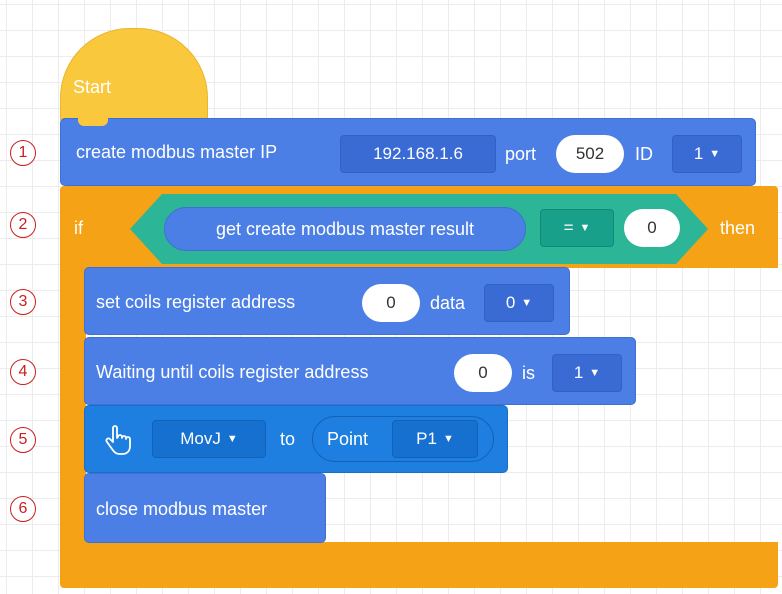 The height and width of the screenshot is (594, 782). I want to click on get-result-label: get create modbus master result, so click(345, 228).